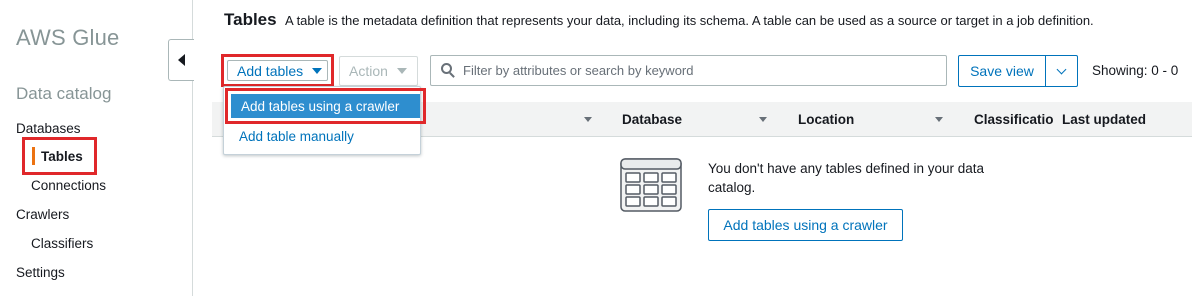  Describe the element at coordinates (48, 128) in the screenshot. I see `sidebar-item-databases: Databases` at that location.